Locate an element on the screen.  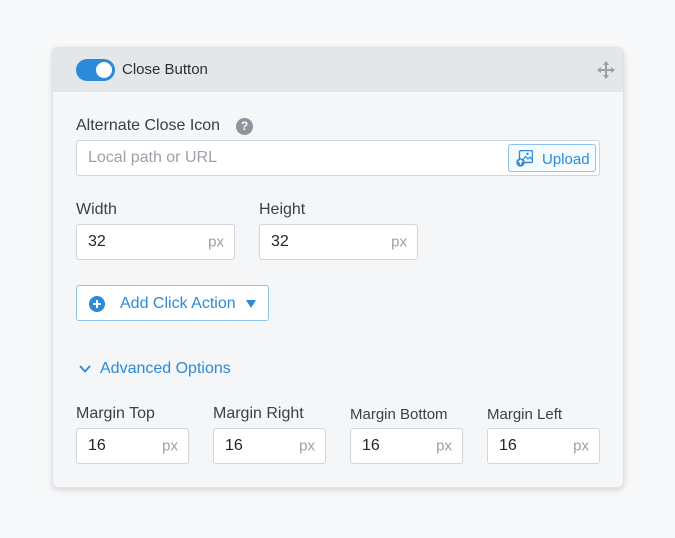
margin-top-input: 16 px is located at coordinates (132, 446).